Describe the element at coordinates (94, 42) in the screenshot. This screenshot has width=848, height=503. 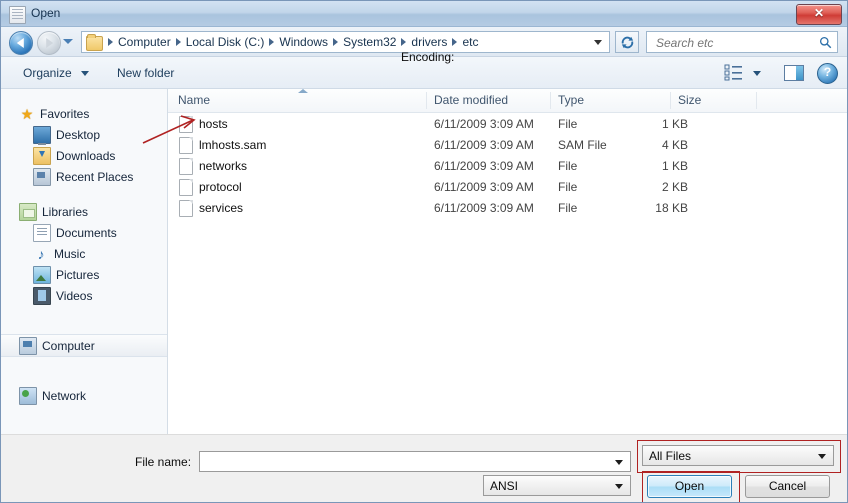
I see `folder-icon` at that location.